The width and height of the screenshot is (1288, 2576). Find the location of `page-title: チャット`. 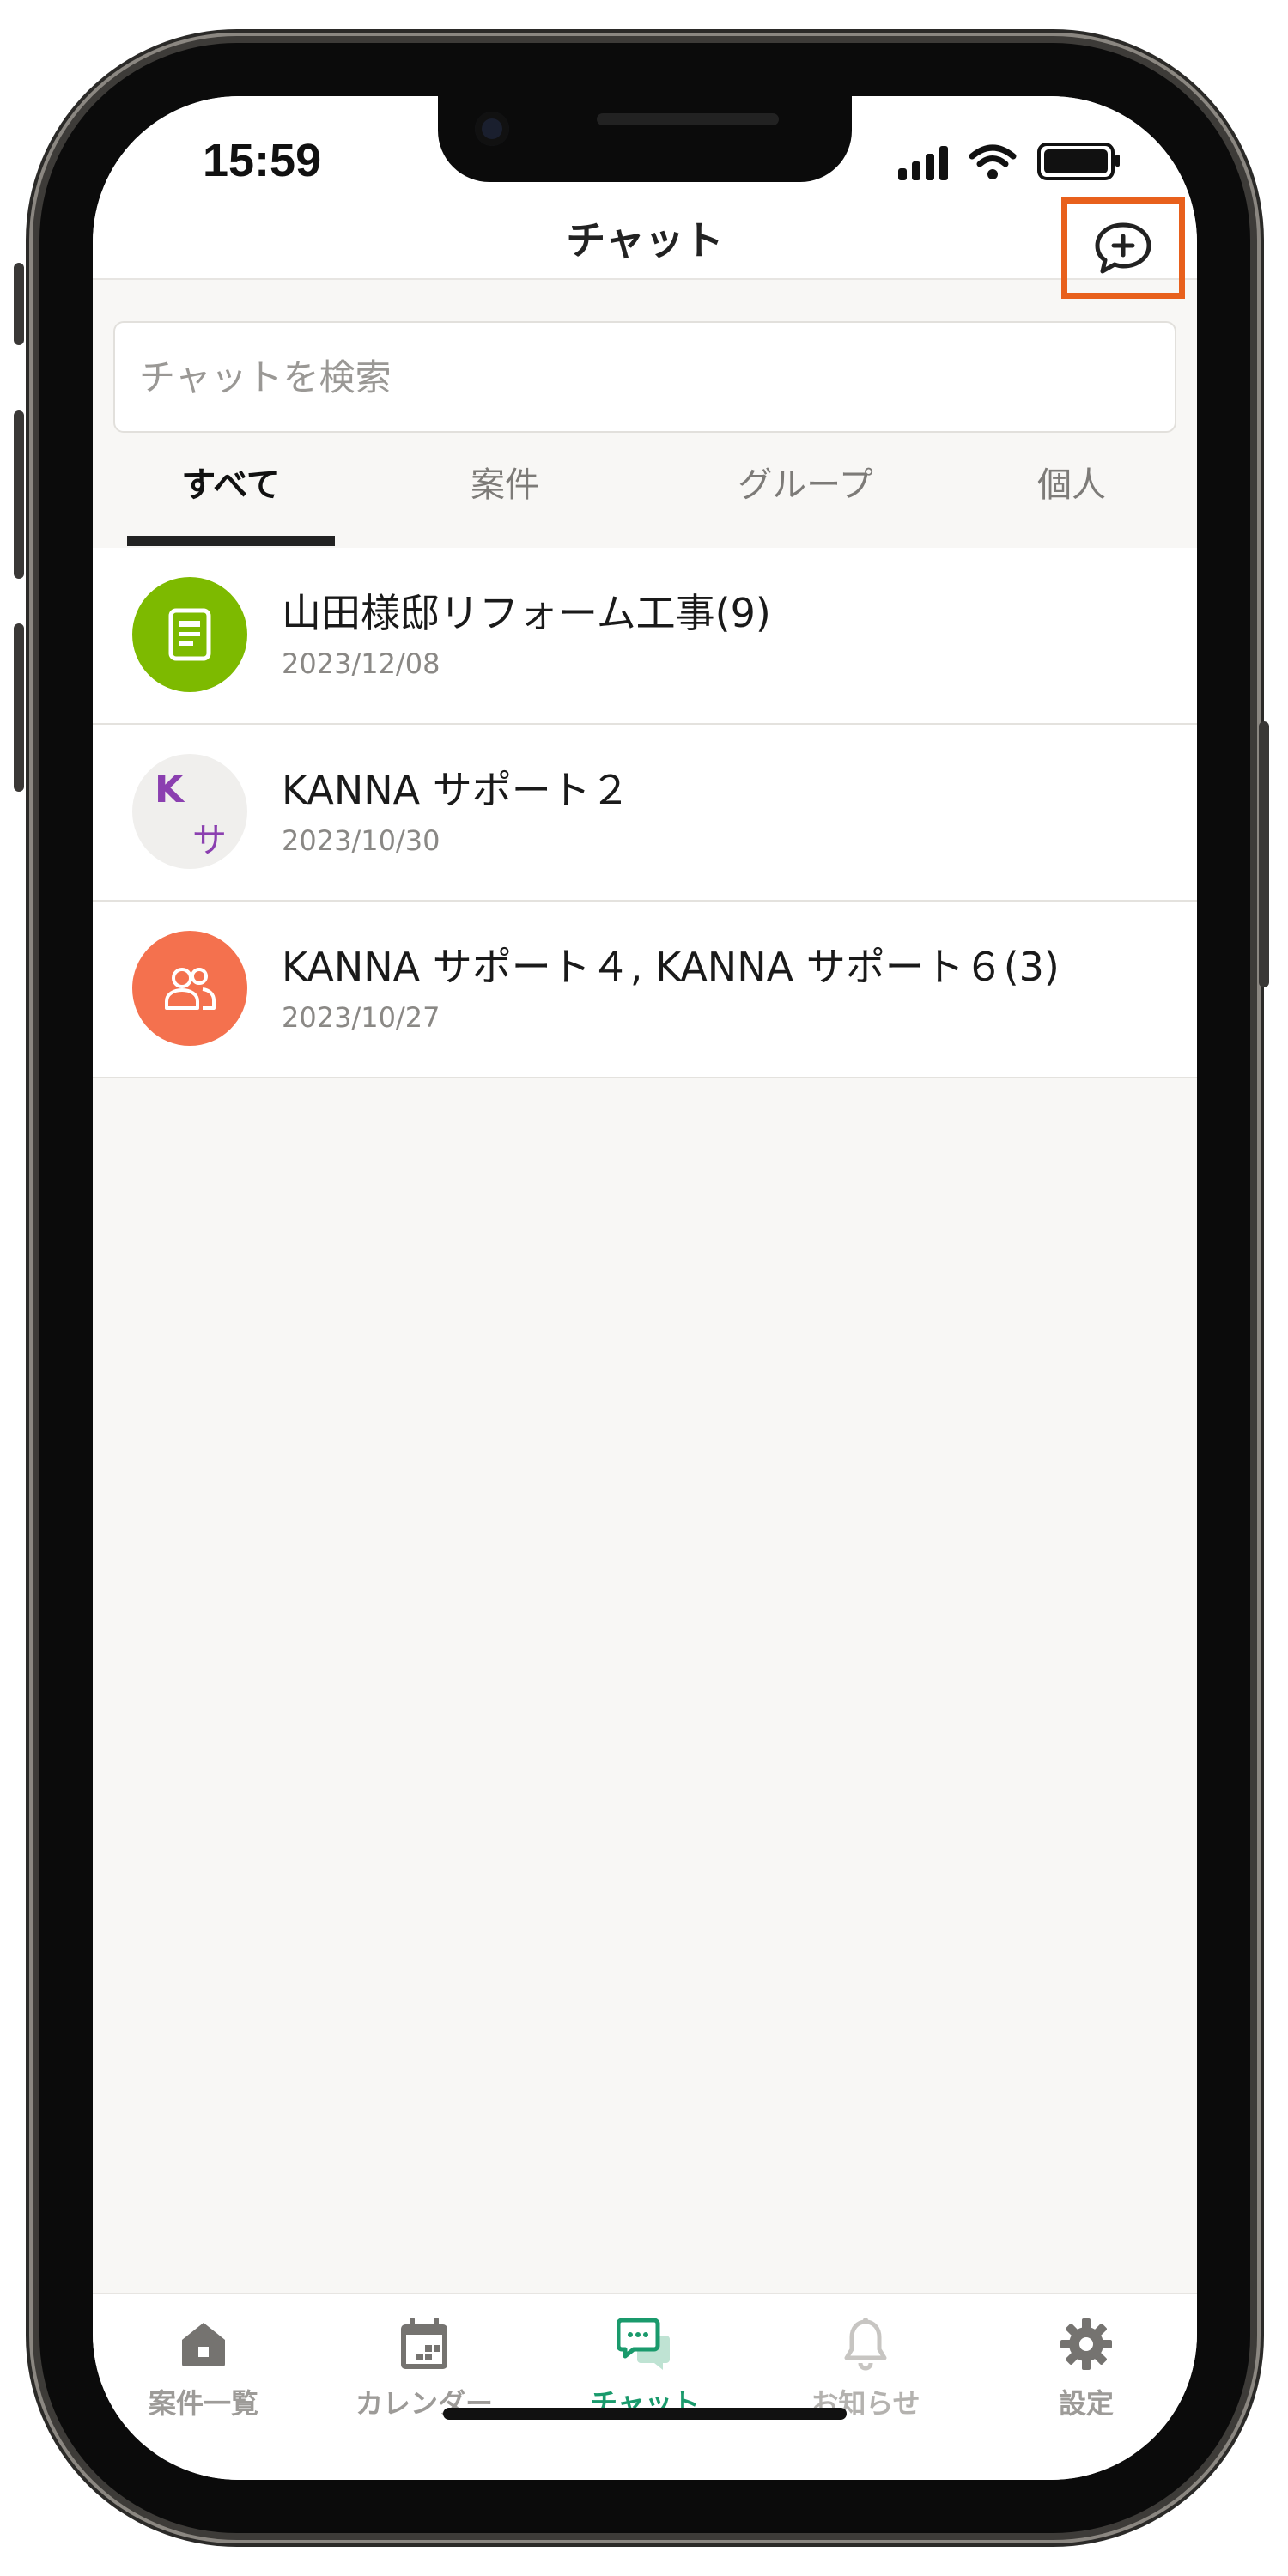

page-title: チャット is located at coordinates (645, 240).